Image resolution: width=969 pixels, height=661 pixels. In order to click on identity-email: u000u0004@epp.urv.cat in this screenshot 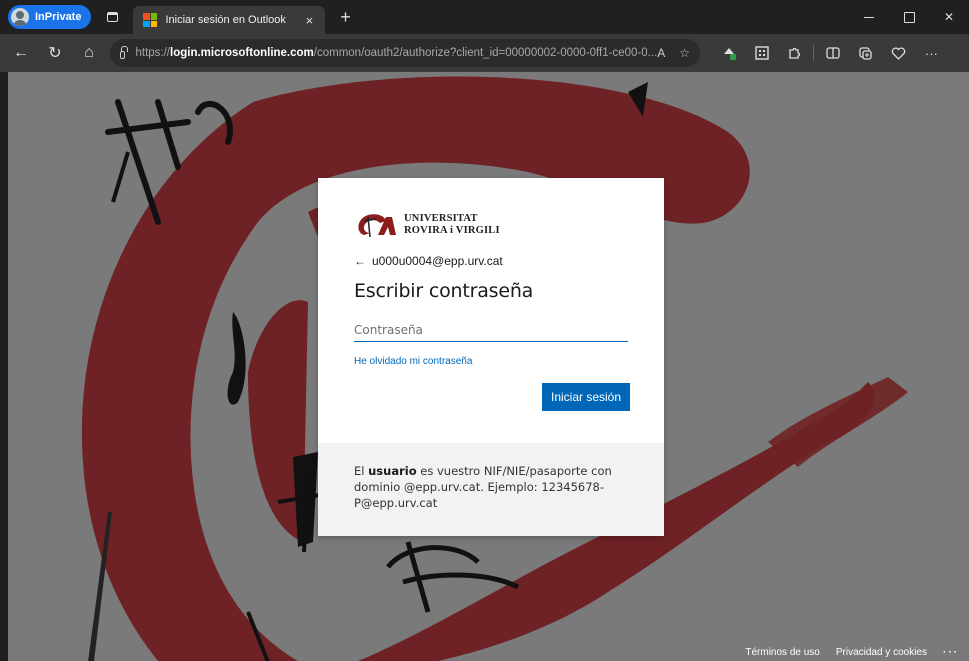, I will do `click(437, 261)`.